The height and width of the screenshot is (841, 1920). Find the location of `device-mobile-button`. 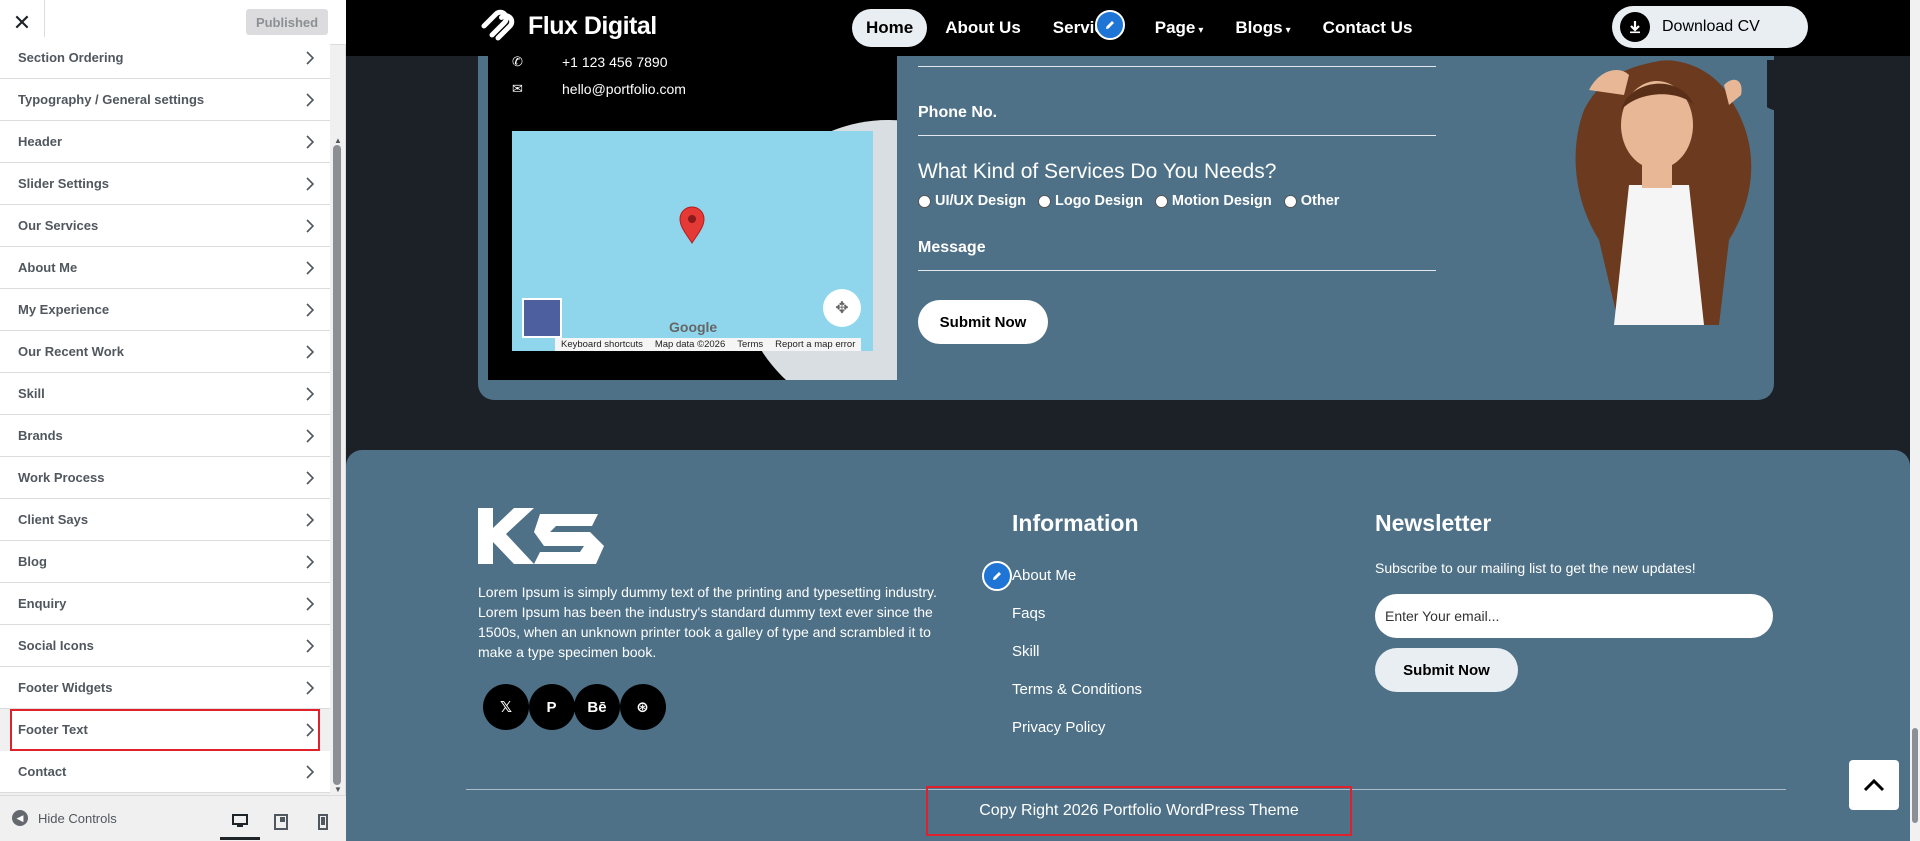

device-mobile-button is located at coordinates (323, 822).